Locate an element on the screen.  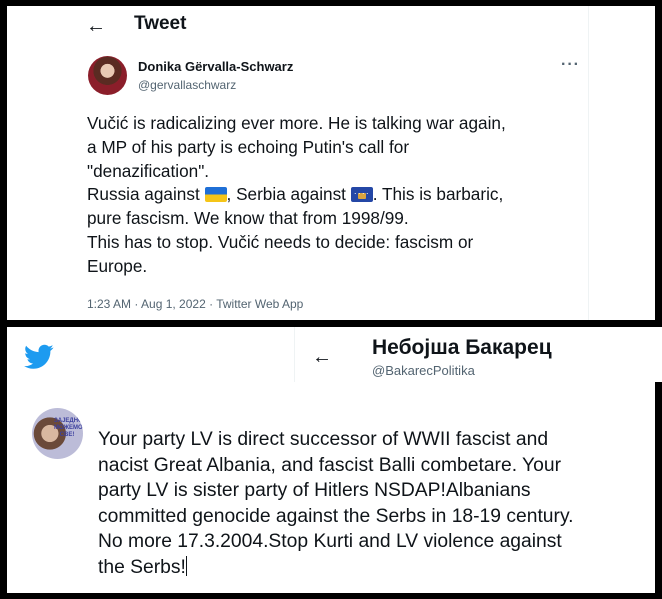
page-title: Tweet is located at coordinates (160, 23).